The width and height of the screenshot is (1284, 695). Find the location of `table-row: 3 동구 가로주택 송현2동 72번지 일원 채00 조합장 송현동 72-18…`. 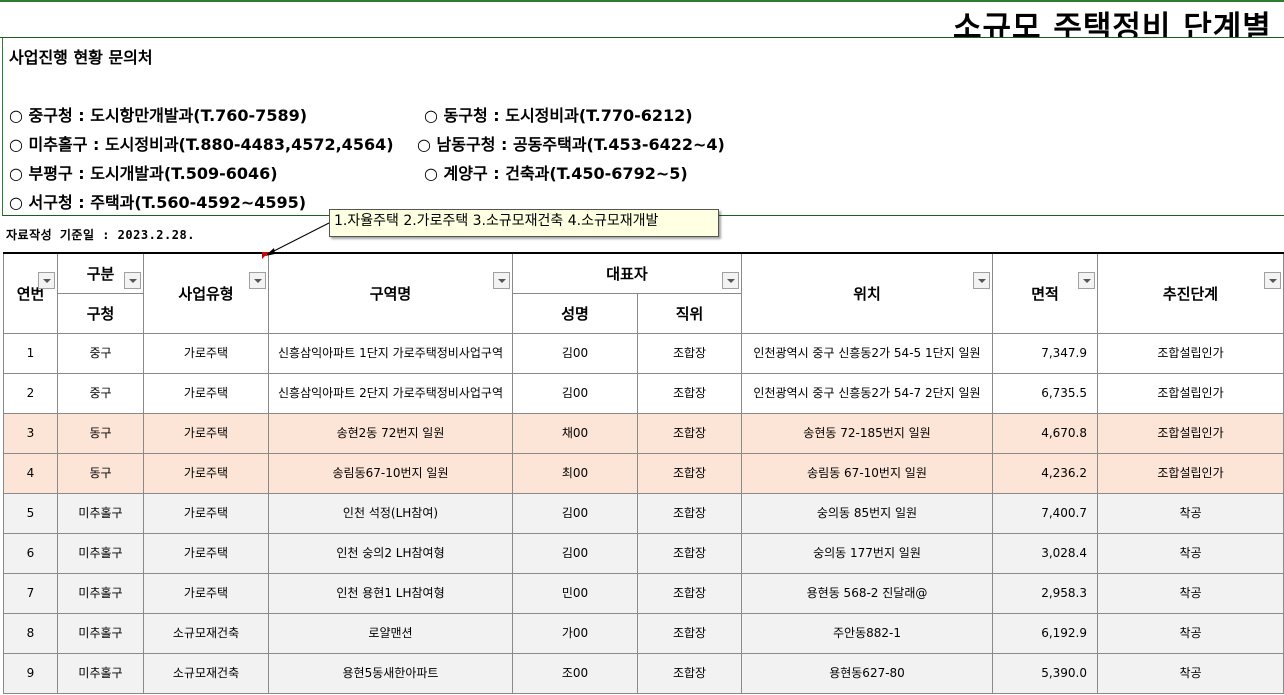

table-row: 3 동구 가로주택 송현2동 72번지 일원 채00 조합장 송현동 72-18… is located at coordinates (643, 433).